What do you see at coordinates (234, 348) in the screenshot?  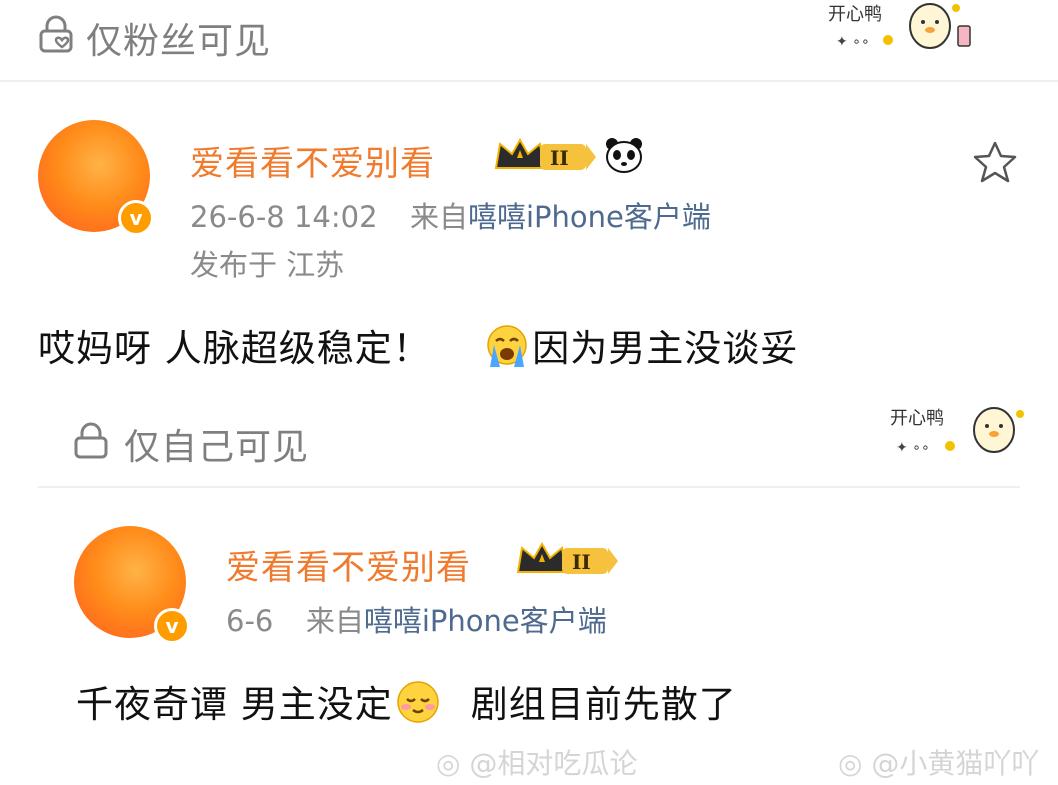 I see `post-text-a: 哎妈呀 人脉超级稳定！` at bounding box center [234, 348].